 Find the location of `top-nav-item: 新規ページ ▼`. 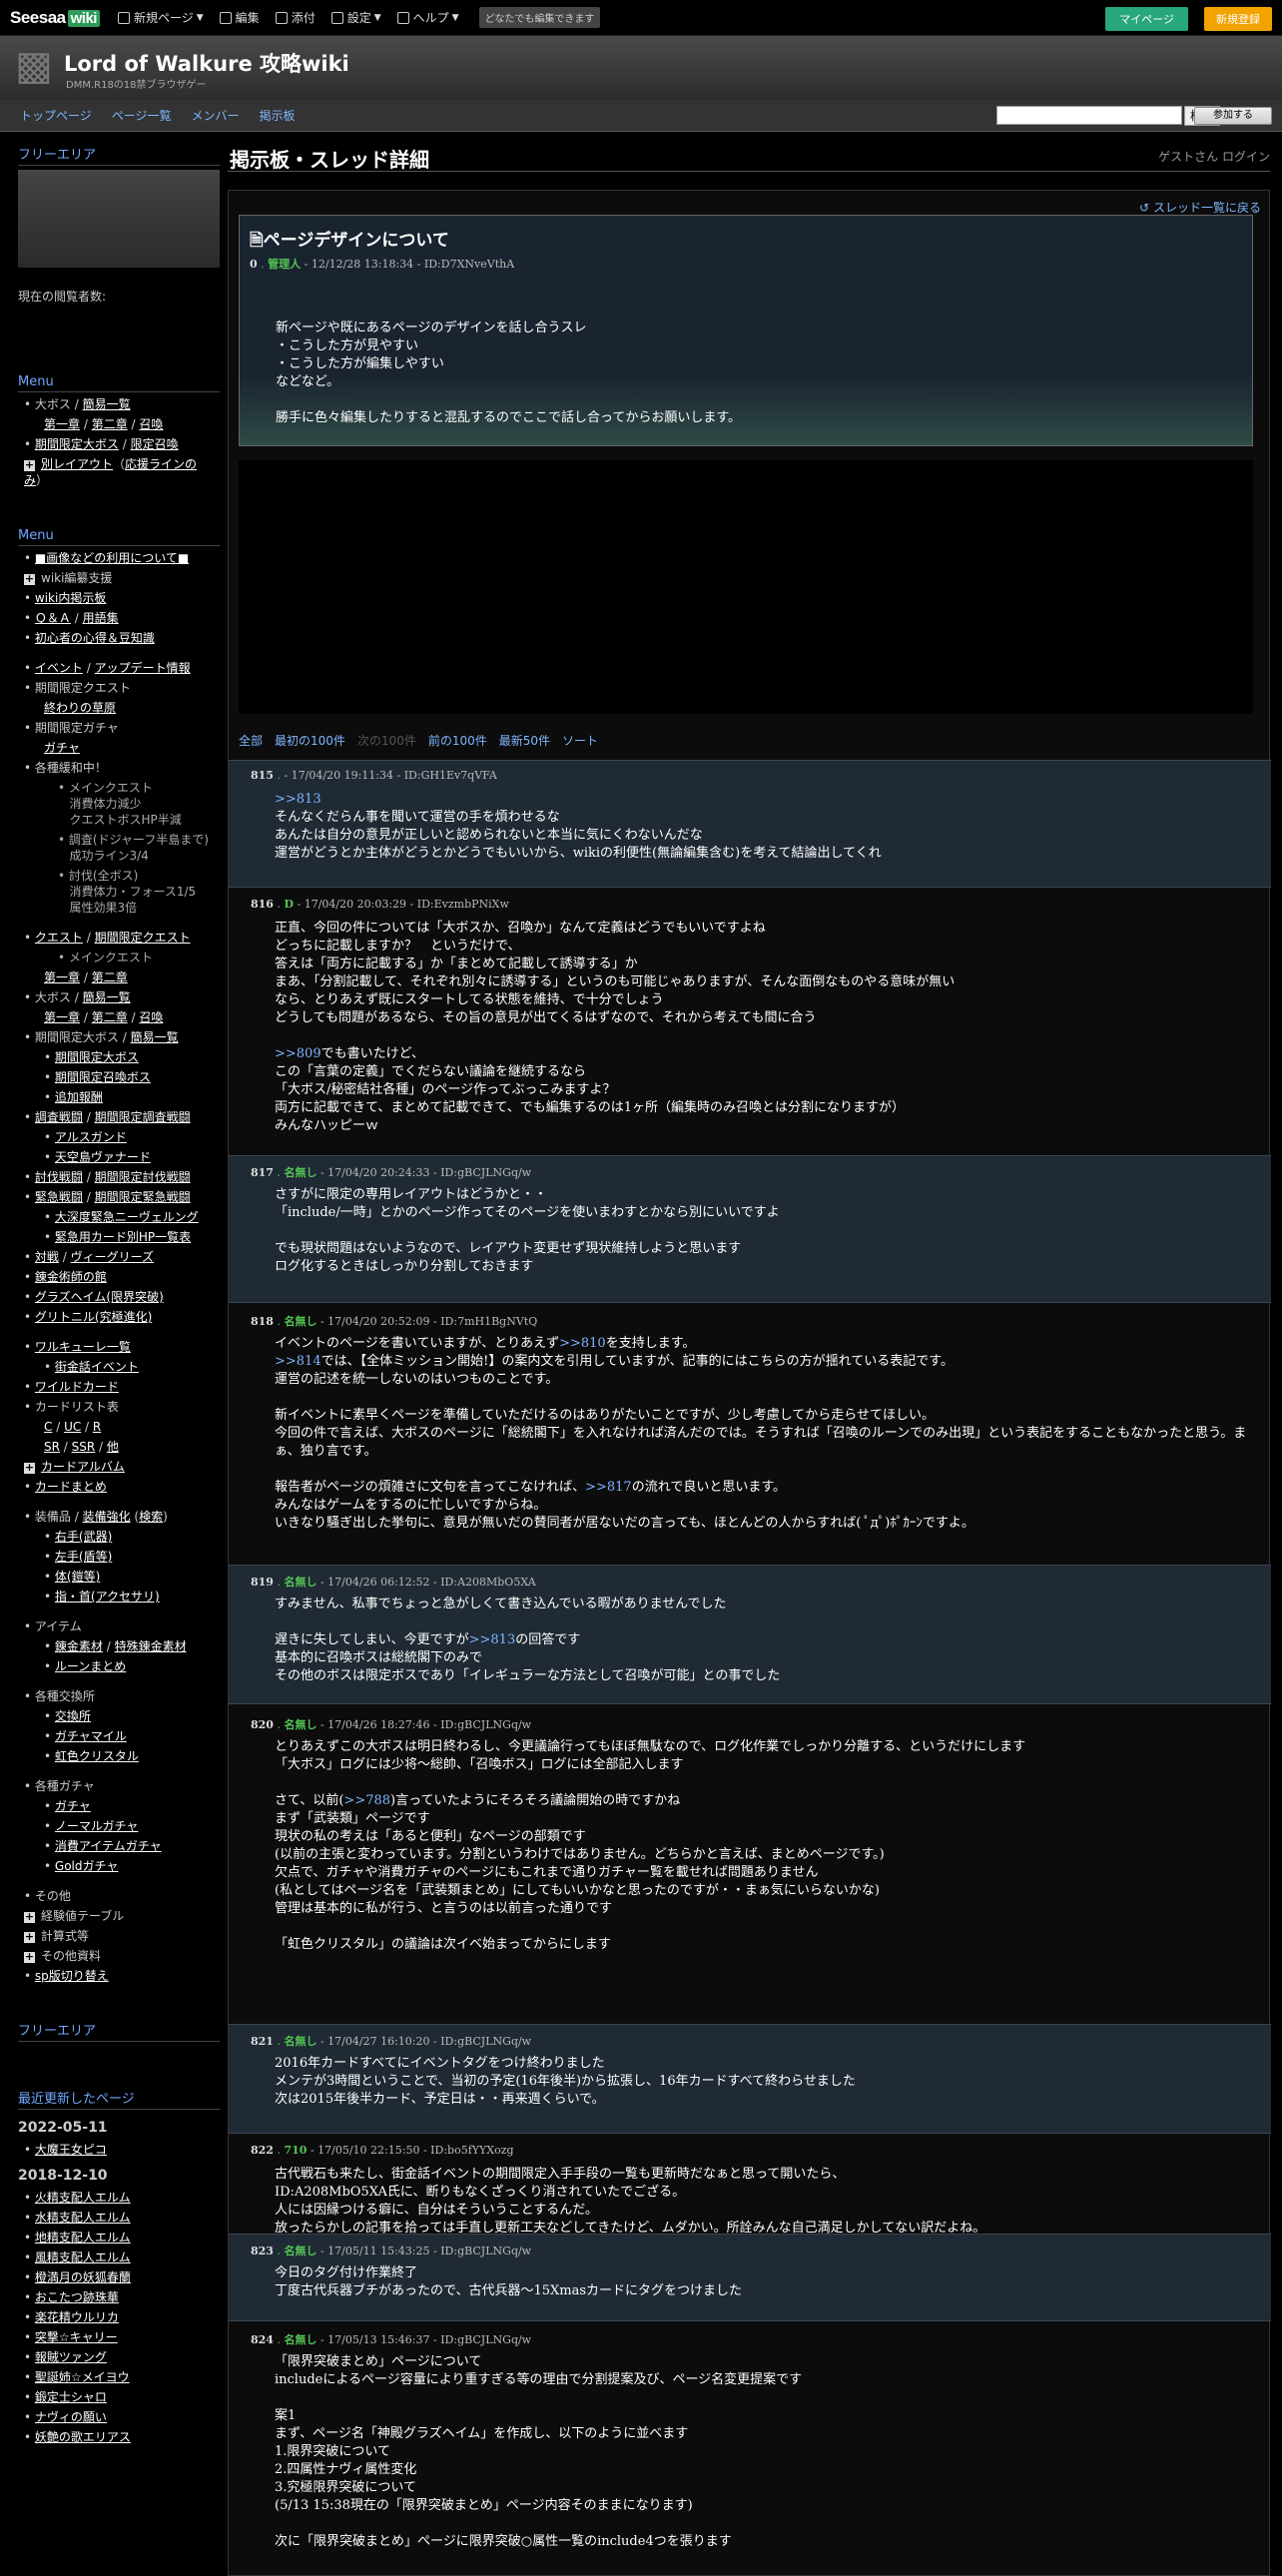

top-nav-item: 新規ページ ▼ is located at coordinates (161, 17).